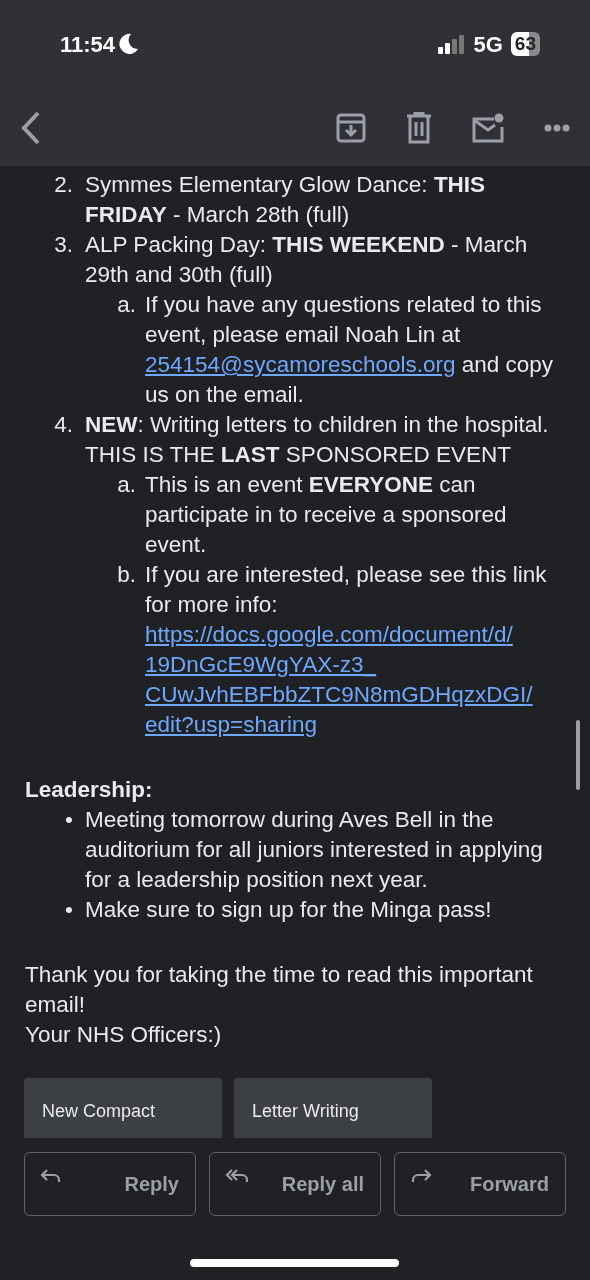 The image size is (590, 1280). Describe the element at coordinates (295, 1184) in the screenshot. I see `reply-all-button: Reply all` at that location.